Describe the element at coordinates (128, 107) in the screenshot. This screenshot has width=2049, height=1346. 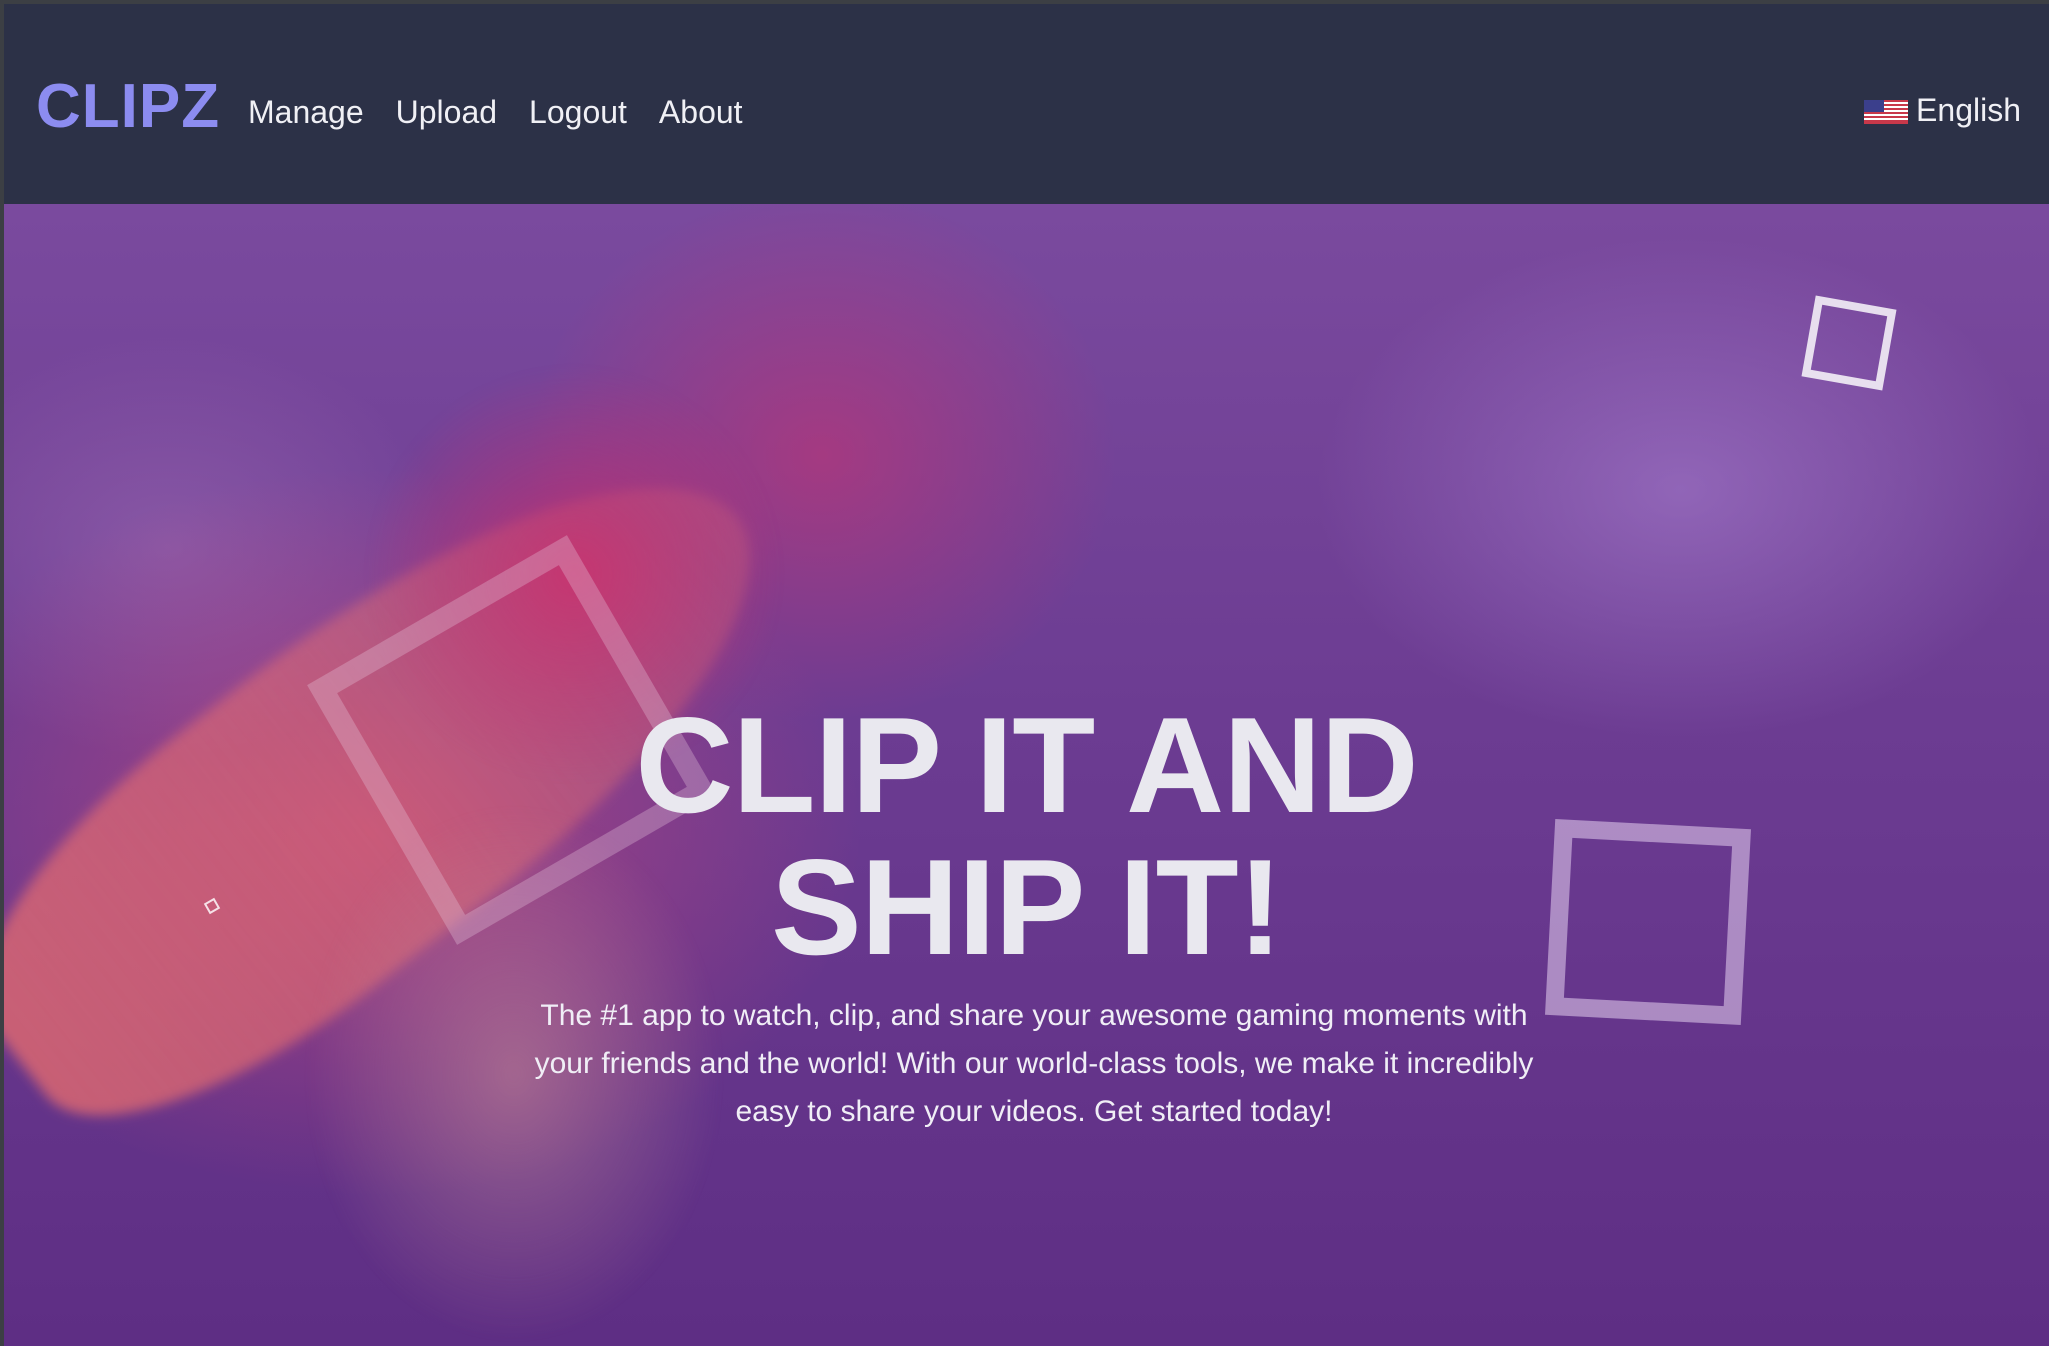
I see `logo-home-link: CLIPZ` at that location.